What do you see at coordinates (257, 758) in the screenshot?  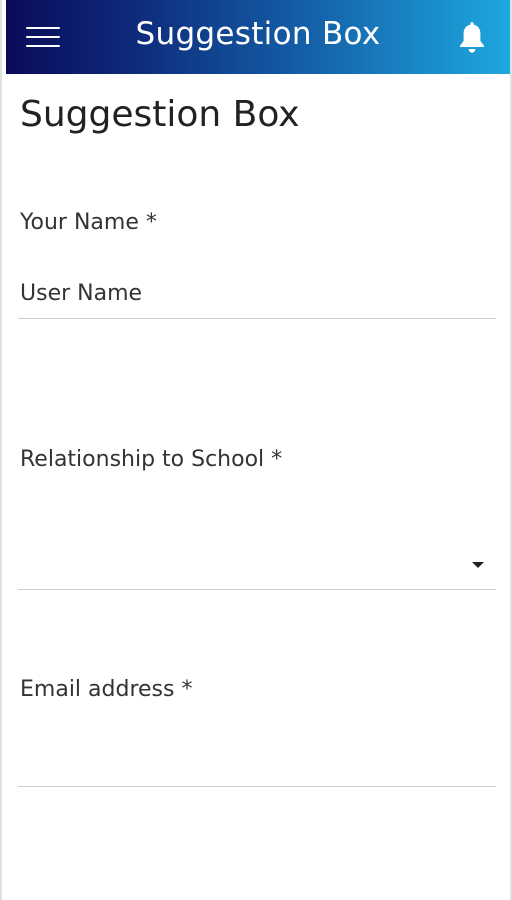 I see `email-field` at bounding box center [257, 758].